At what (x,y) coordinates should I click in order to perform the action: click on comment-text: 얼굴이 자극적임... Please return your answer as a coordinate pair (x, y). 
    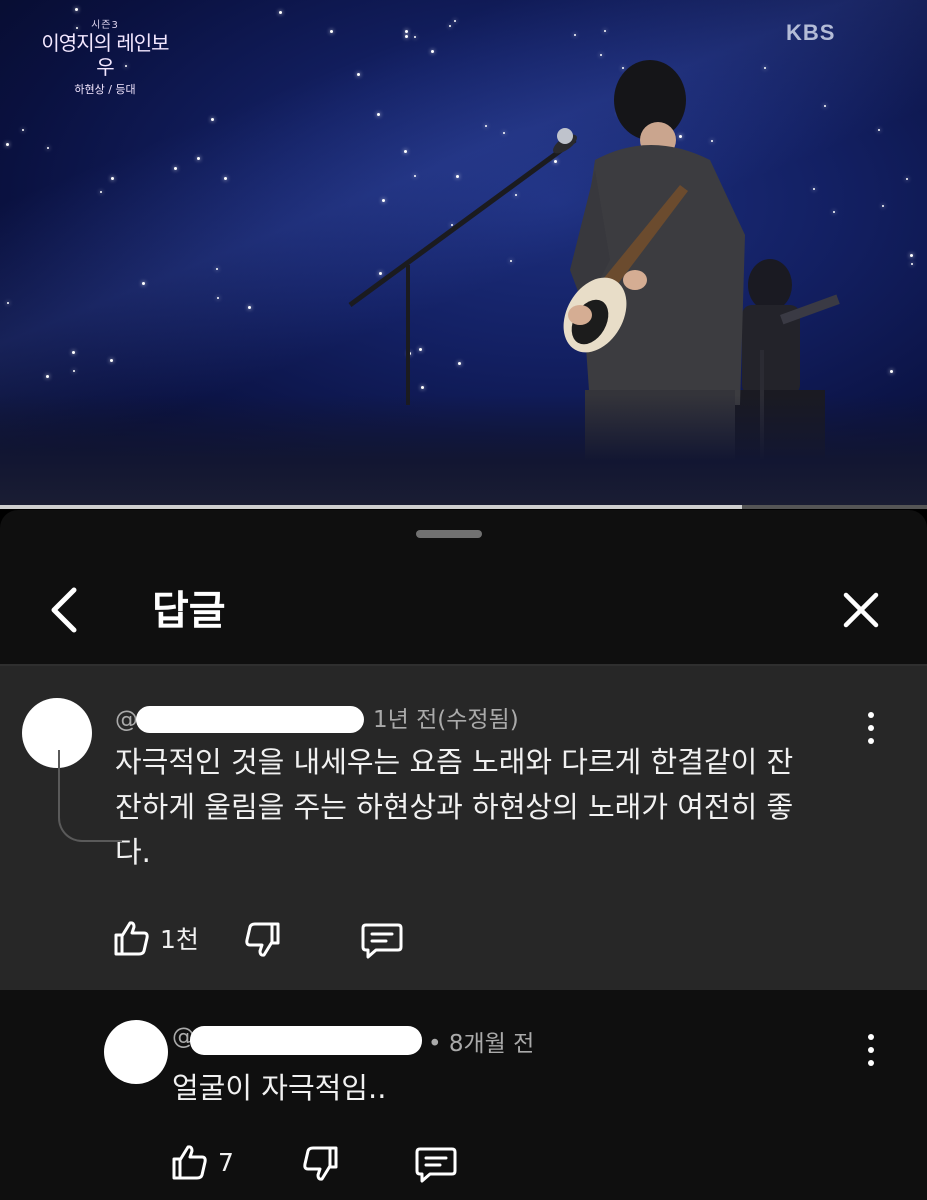
    Looking at the image, I should click on (279, 1088).